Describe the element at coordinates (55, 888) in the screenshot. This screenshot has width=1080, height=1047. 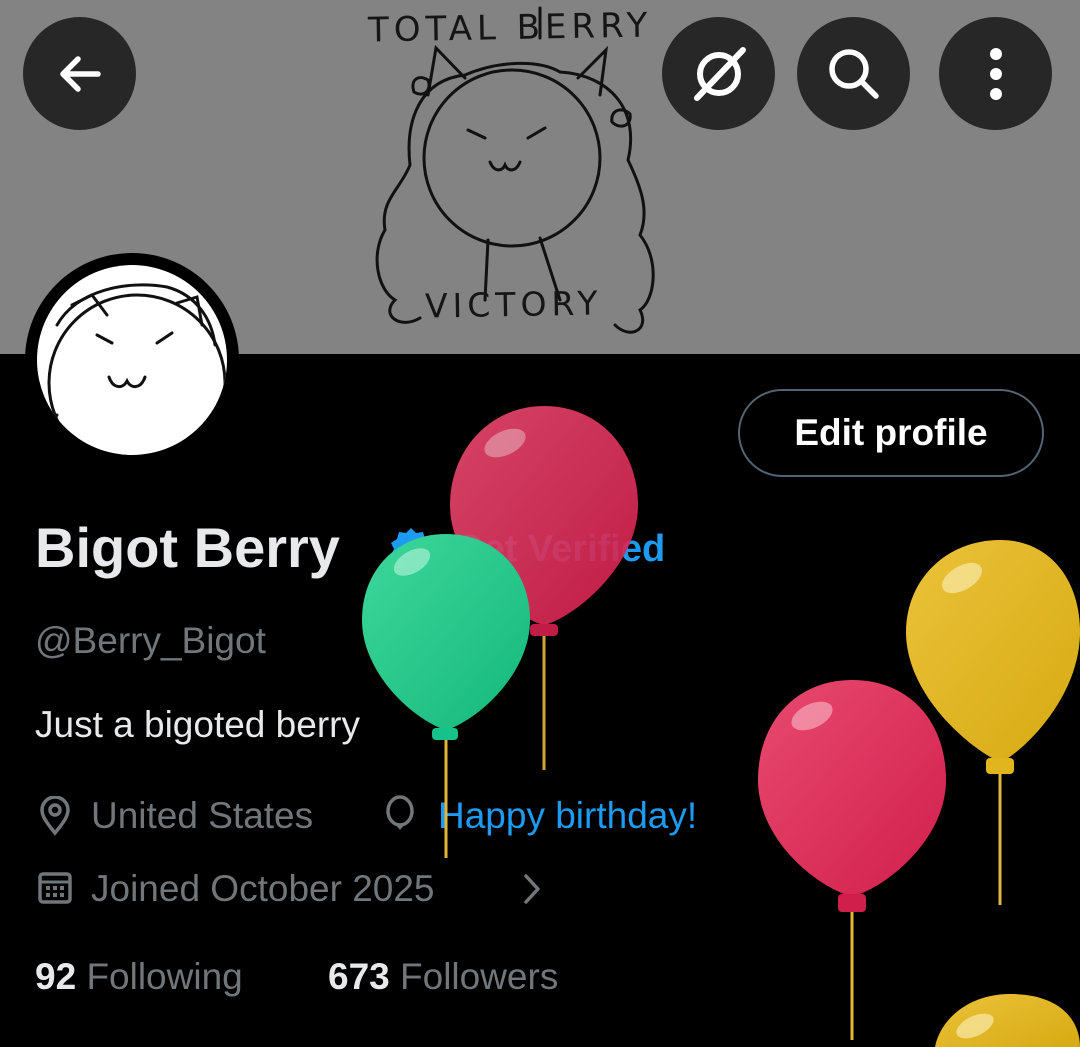
I see `calendar-icon` at that location.